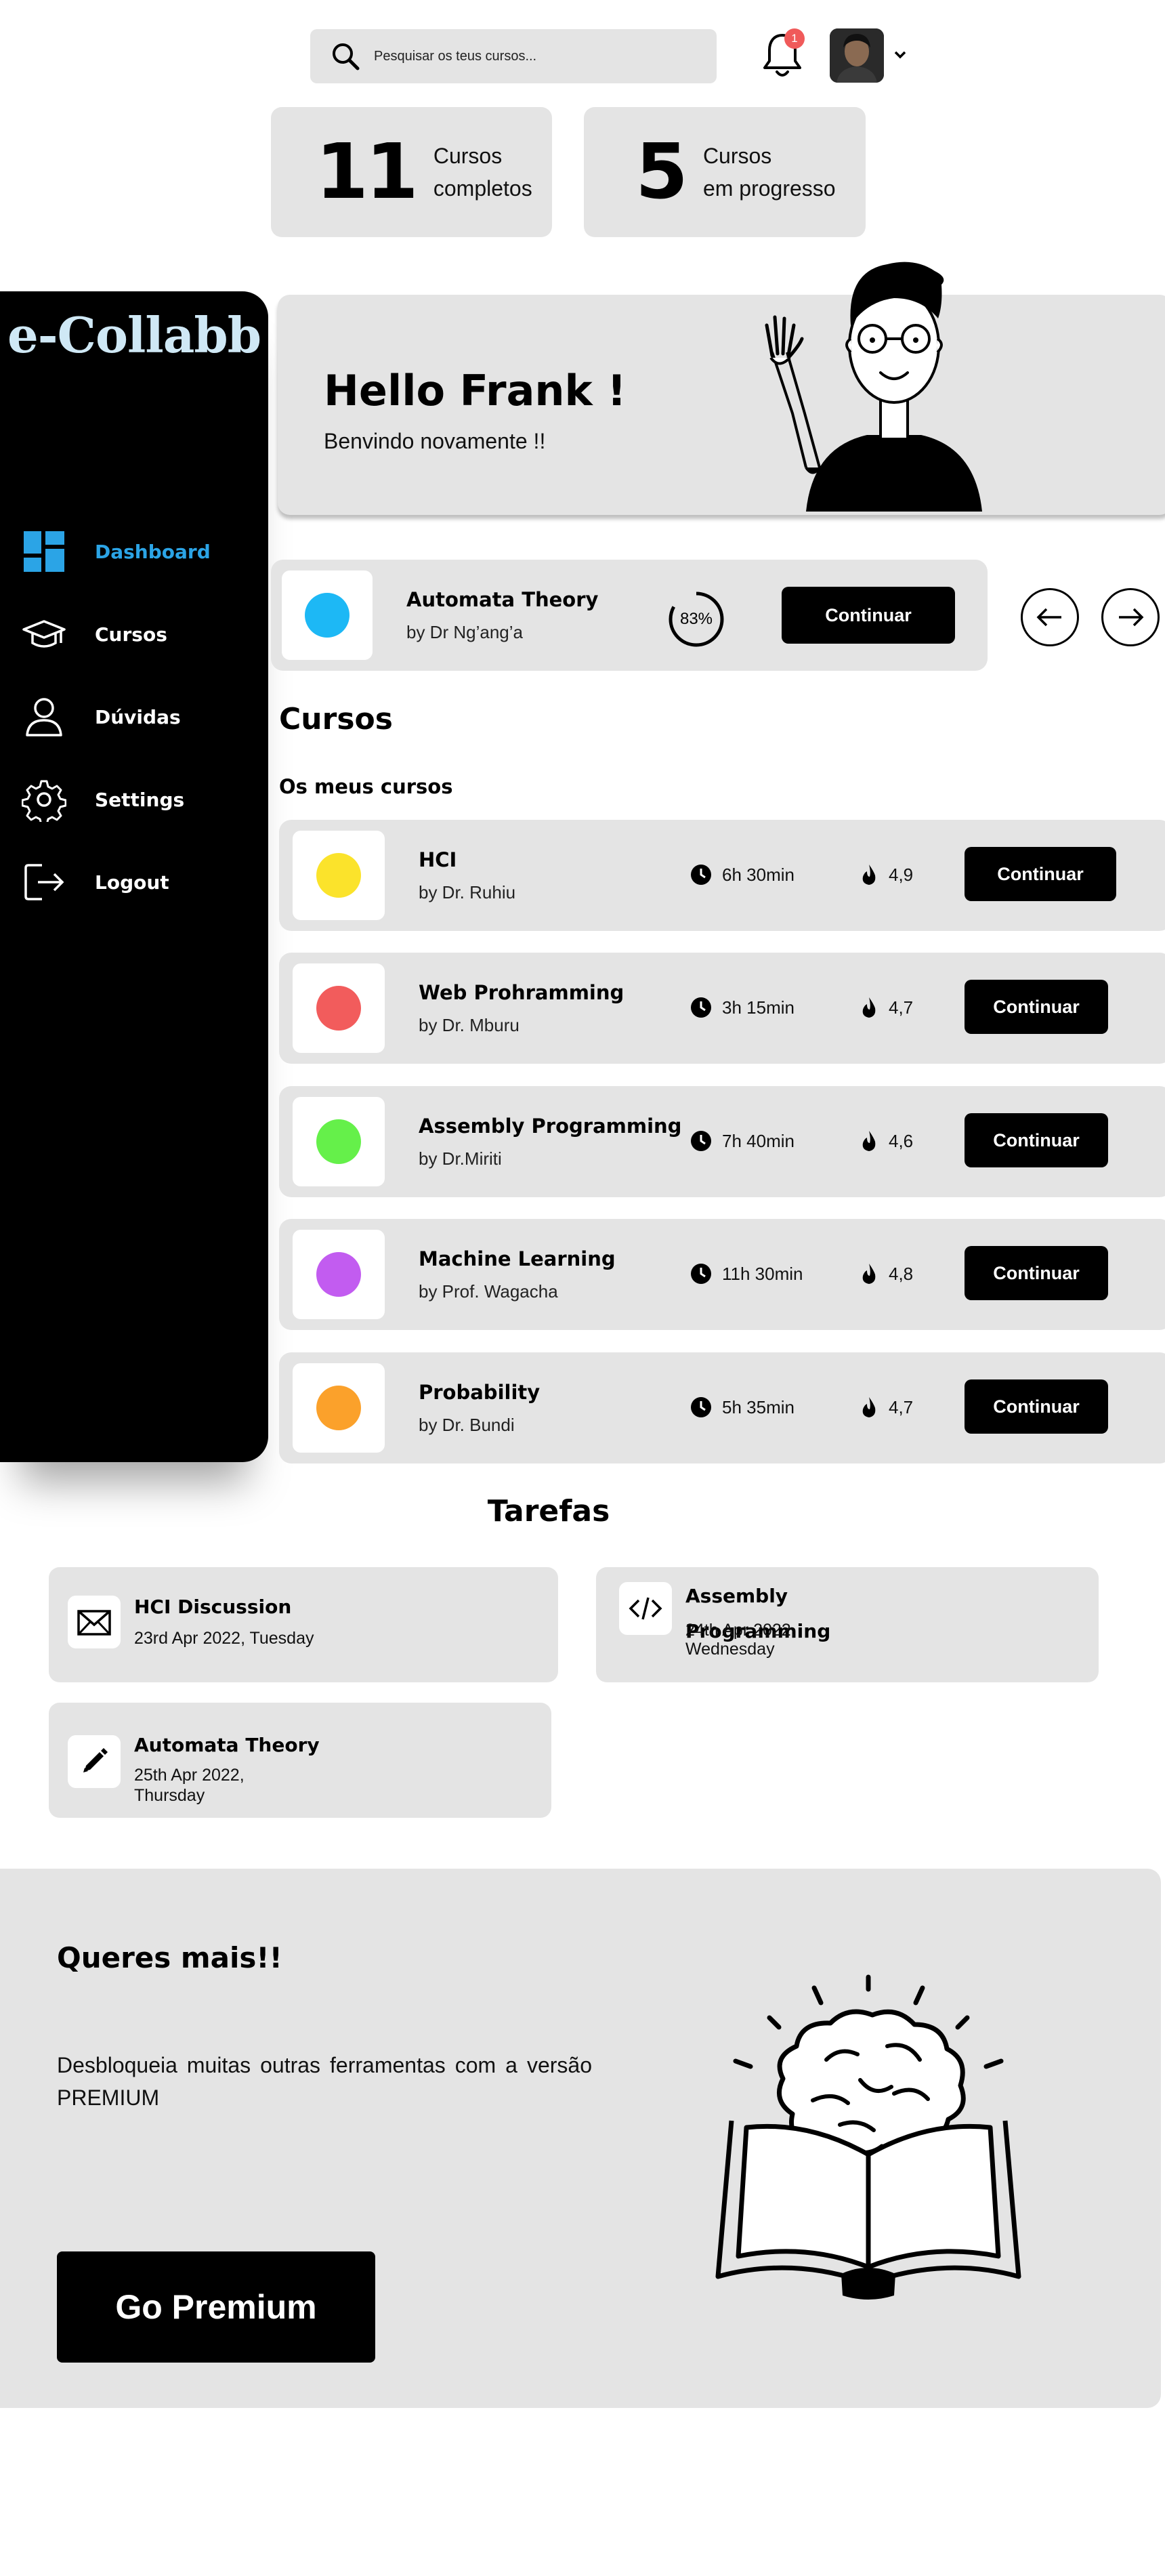  Describe the element at coordinates (346, 56) in the screenshot. I see `search-icon` at that location.